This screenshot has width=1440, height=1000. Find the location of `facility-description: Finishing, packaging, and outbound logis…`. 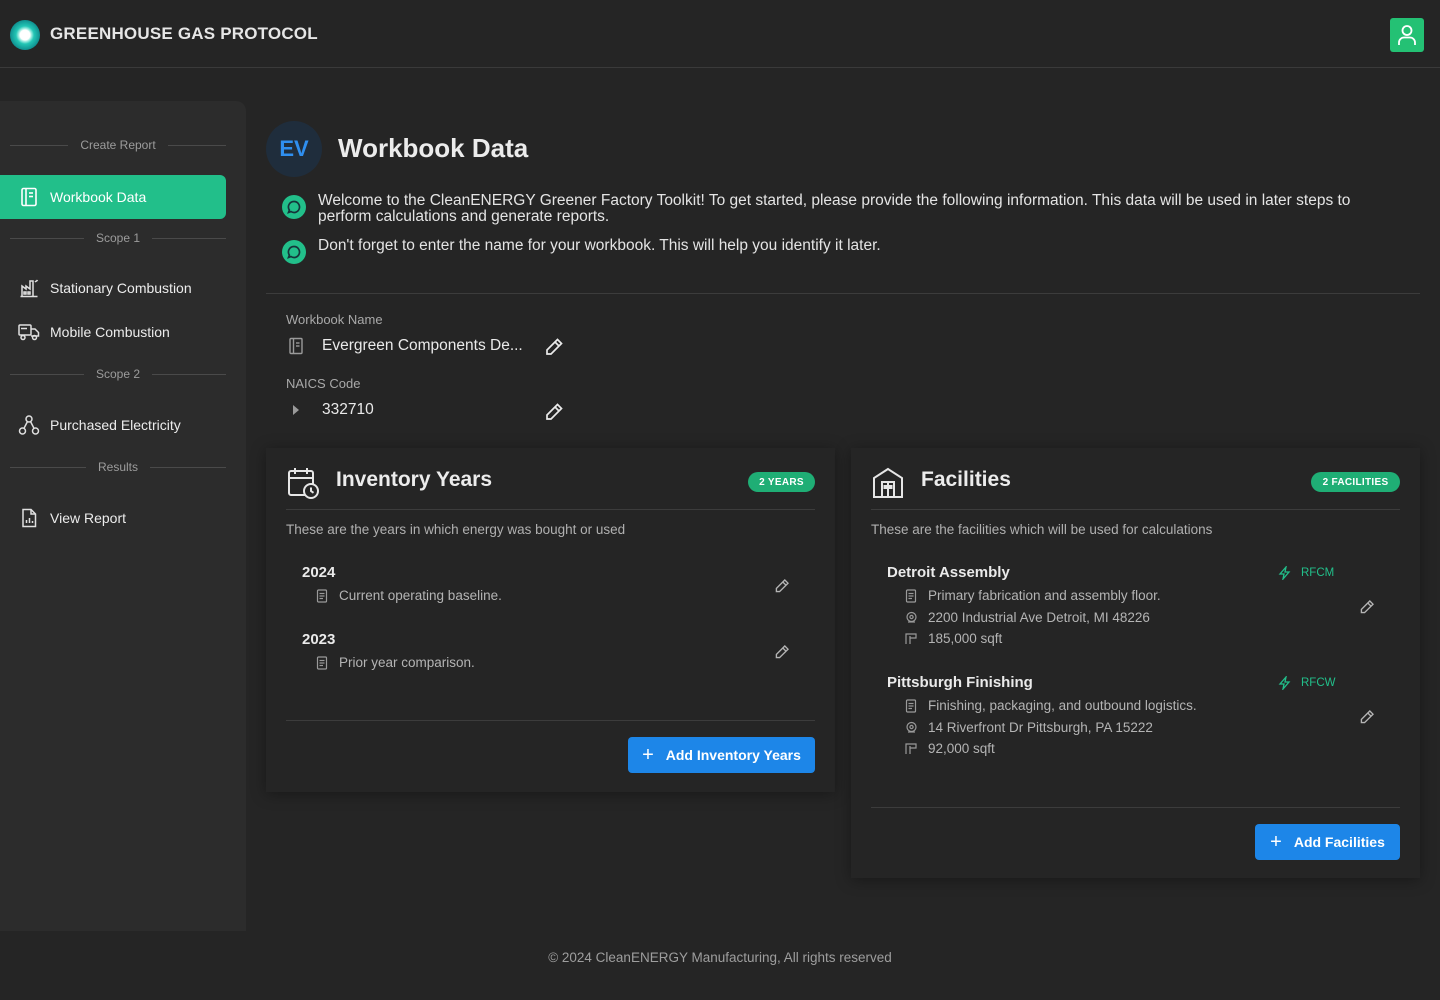

facility-description: Finishing, packaging, and outbound logis… is located at coordinates (1050, 705).